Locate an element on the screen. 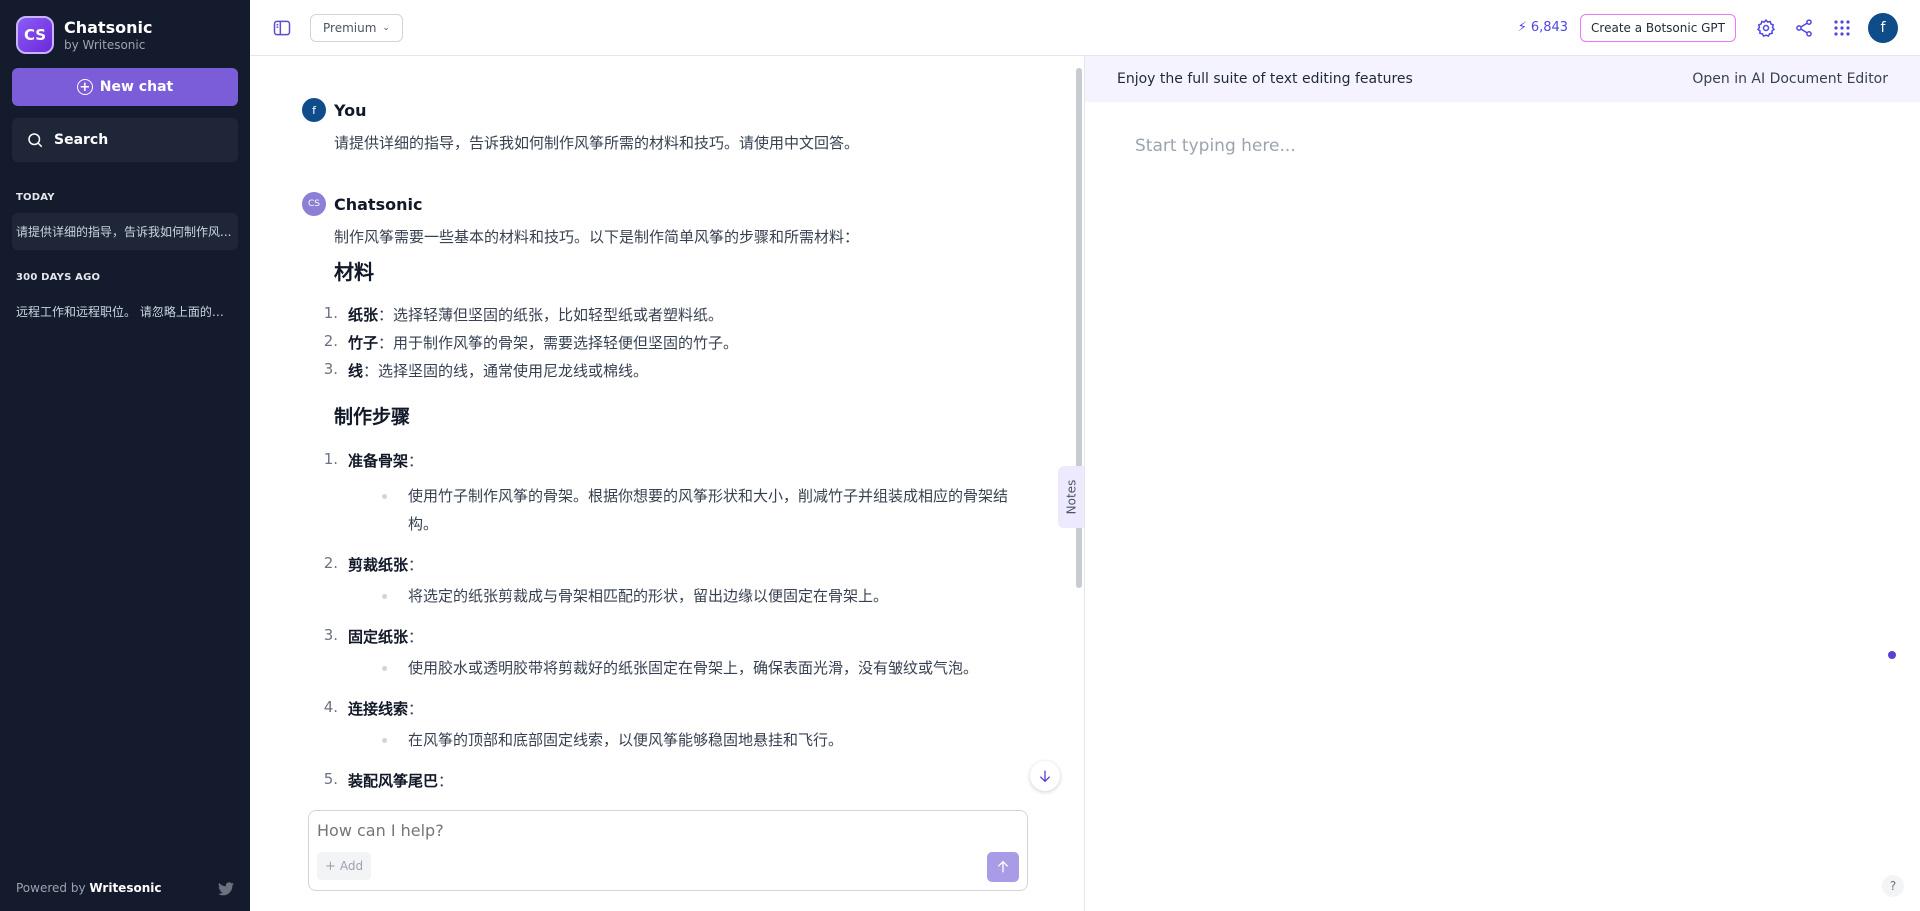 The height and width of the screenshot is (911, 1920). gear-icon is located at coordinates (1766, 27).